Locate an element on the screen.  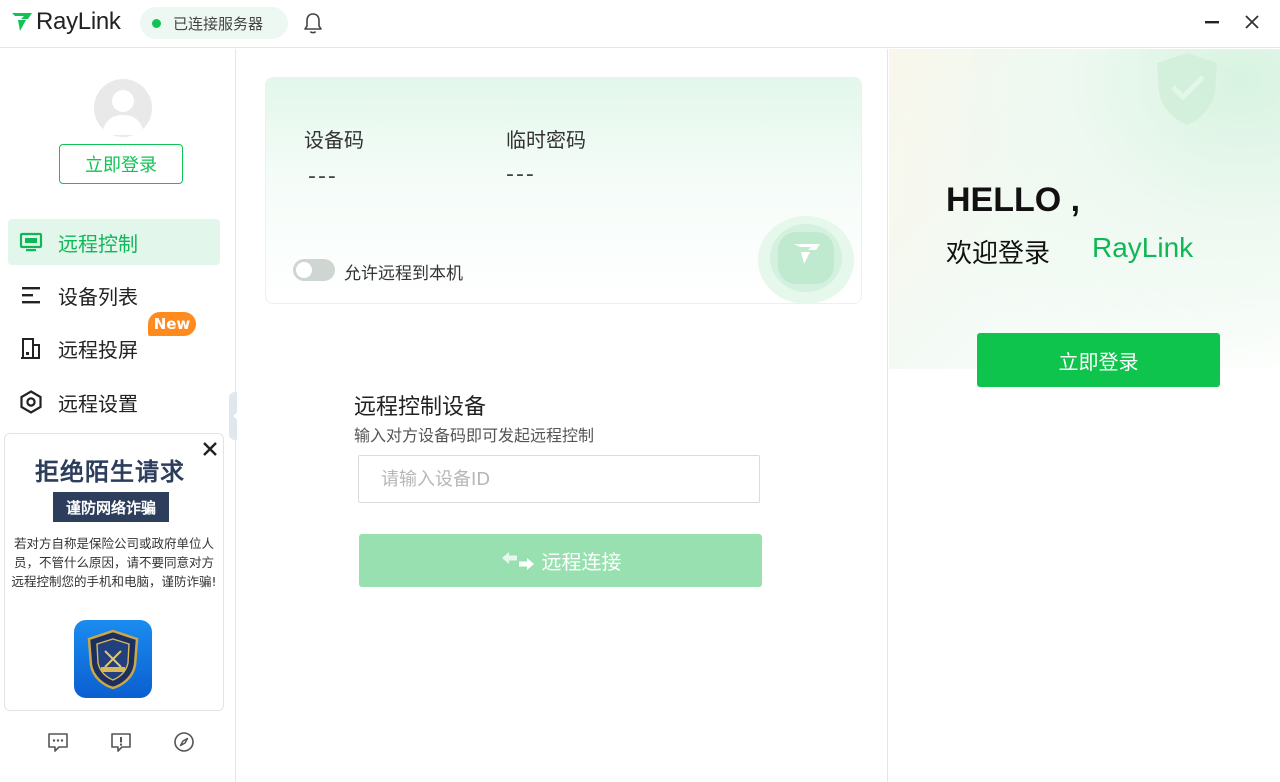
app-logo: RayLink is located at coordinates (65, 22).